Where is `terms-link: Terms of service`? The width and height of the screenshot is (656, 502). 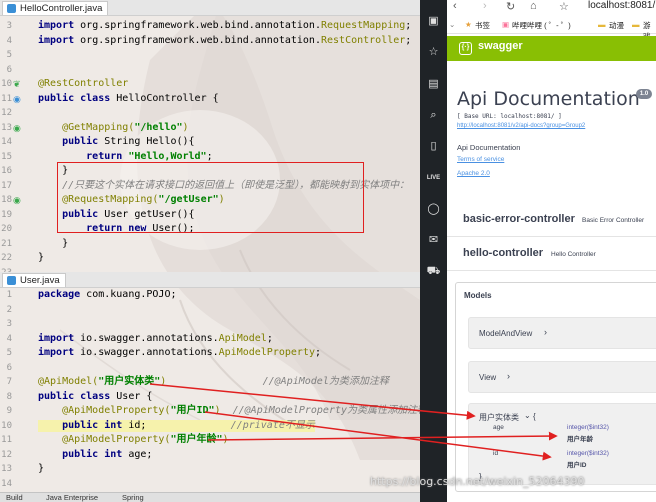 terms-link: Terms of service is located at coordinates (480, 159).